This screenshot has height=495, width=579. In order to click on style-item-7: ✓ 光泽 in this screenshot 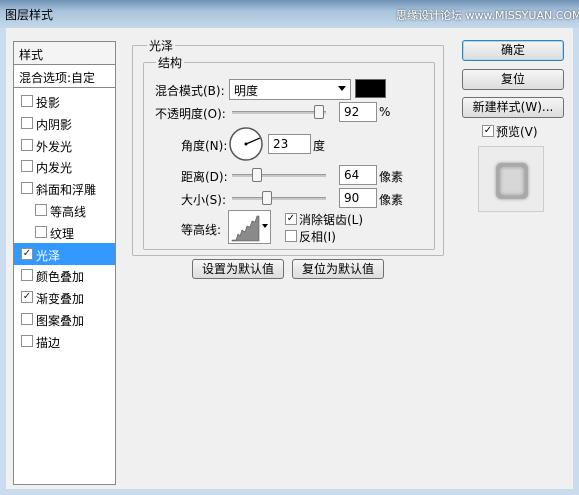, I will do `click(64, 253)`.